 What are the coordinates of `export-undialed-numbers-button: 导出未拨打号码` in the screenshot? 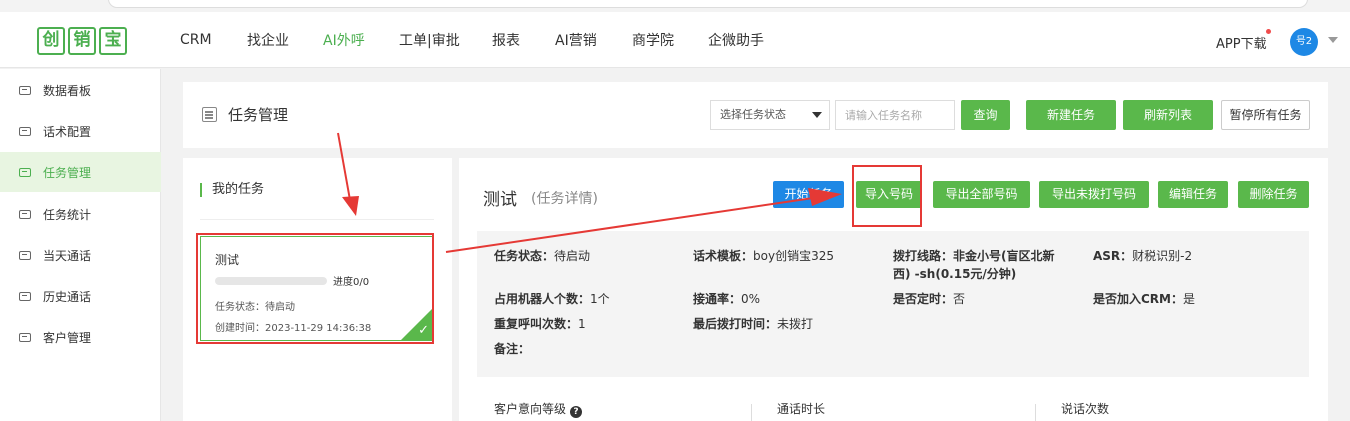 It's located at (1094, 194).